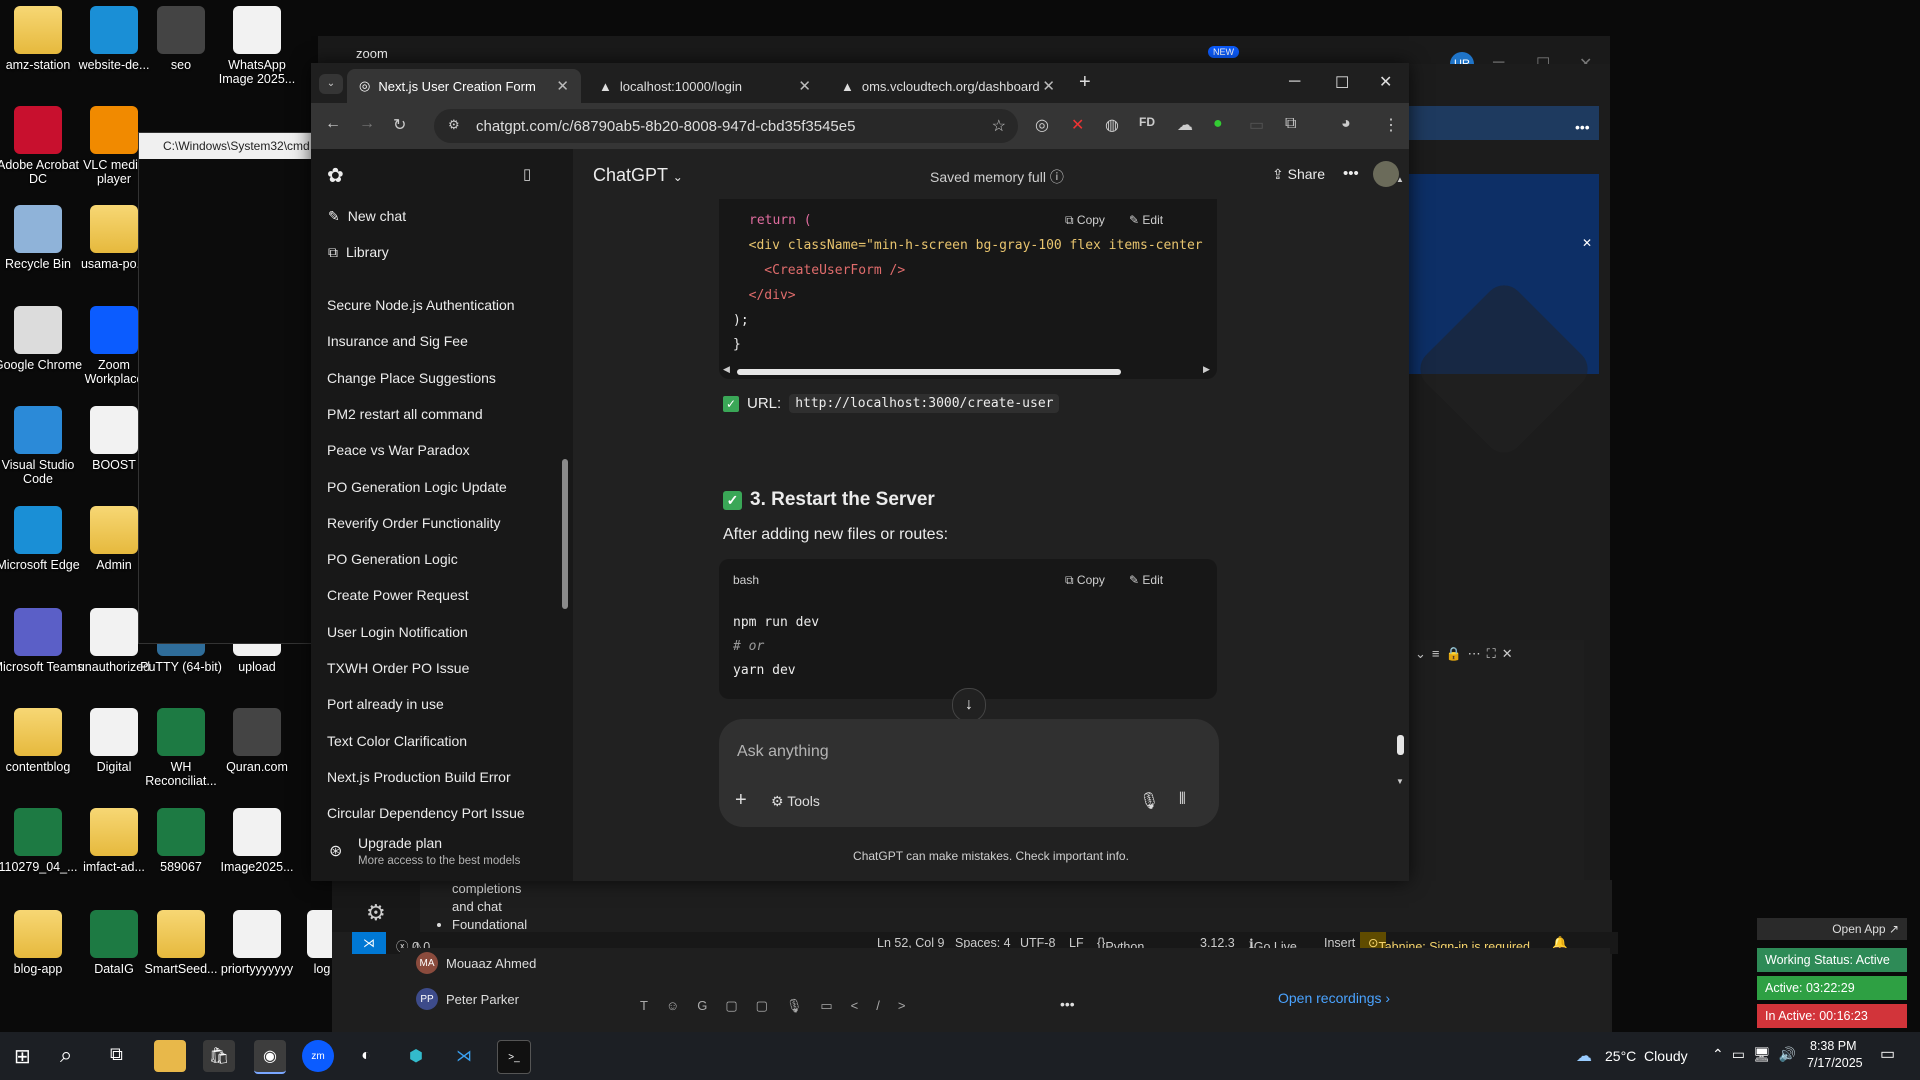  What do you see at coordinates (1182, 800) in the screenshot?
I see `voice-mode-icon: ⫴` at bounding box center [1182, 800].